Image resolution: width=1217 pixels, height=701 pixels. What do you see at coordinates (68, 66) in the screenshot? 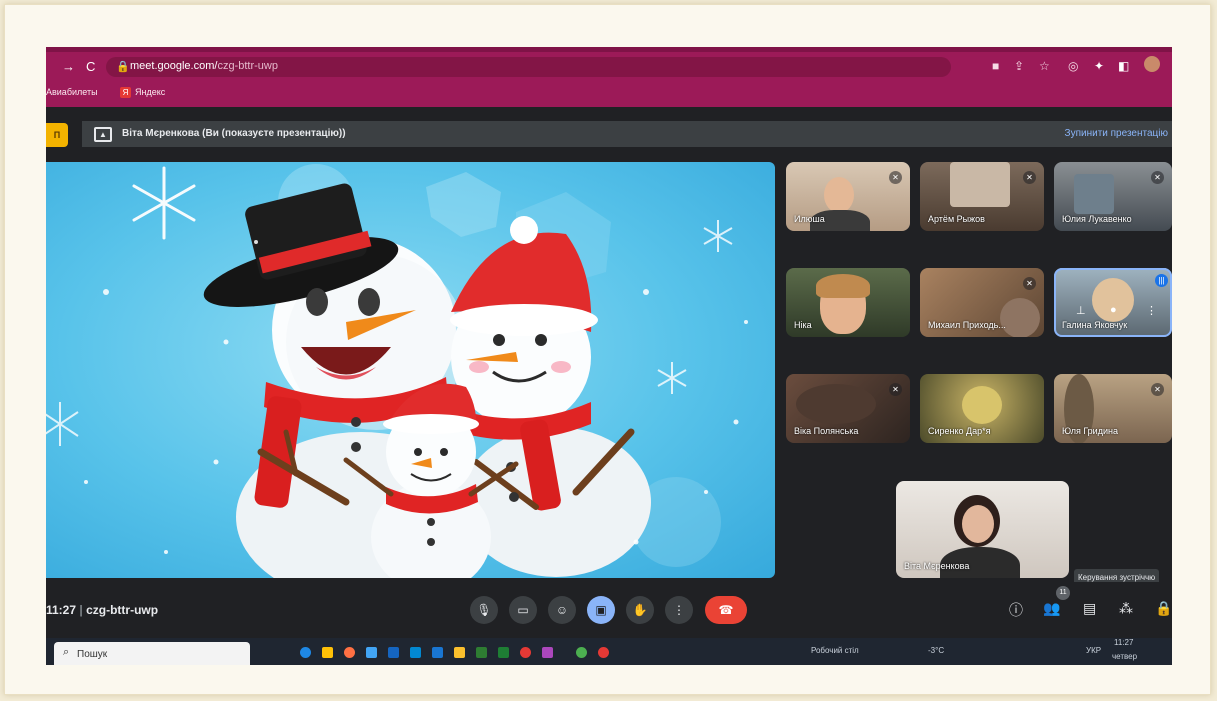
I see `forward-arrow-icon: →` at bounding box center [68, 66].